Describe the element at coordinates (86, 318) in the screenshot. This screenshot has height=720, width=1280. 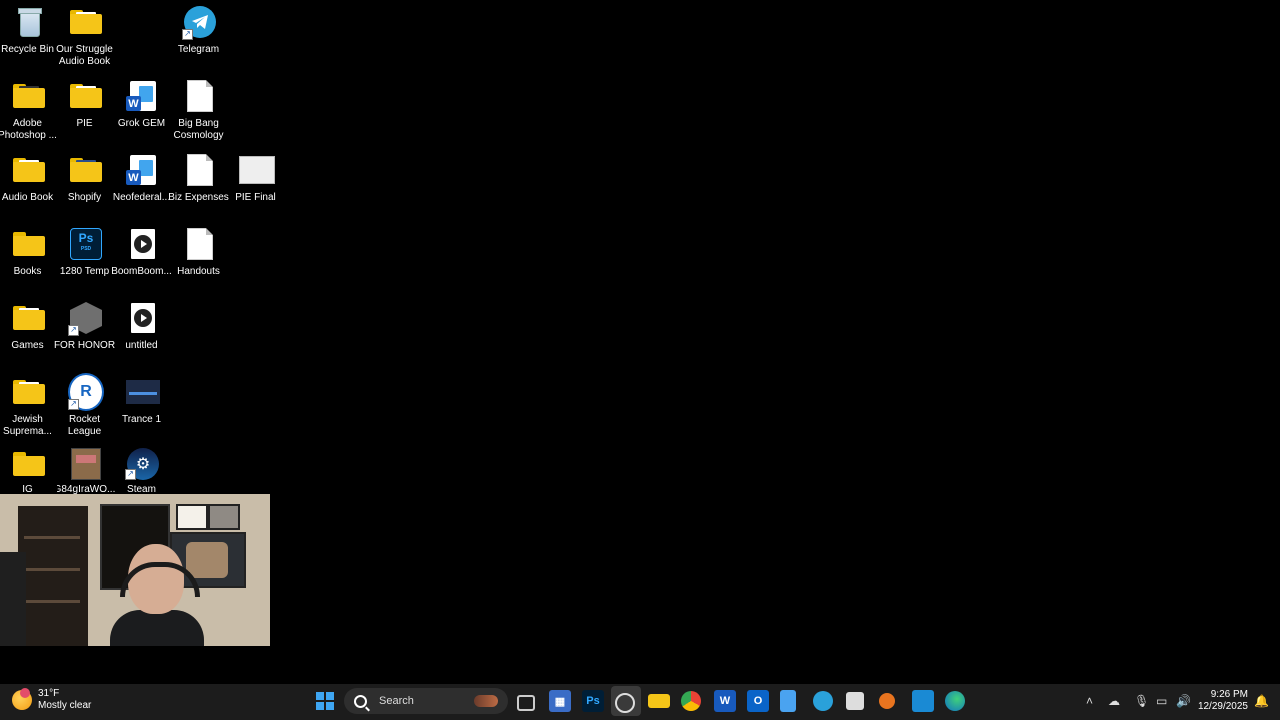
I see `for-honor-icon: ↗` at that location.